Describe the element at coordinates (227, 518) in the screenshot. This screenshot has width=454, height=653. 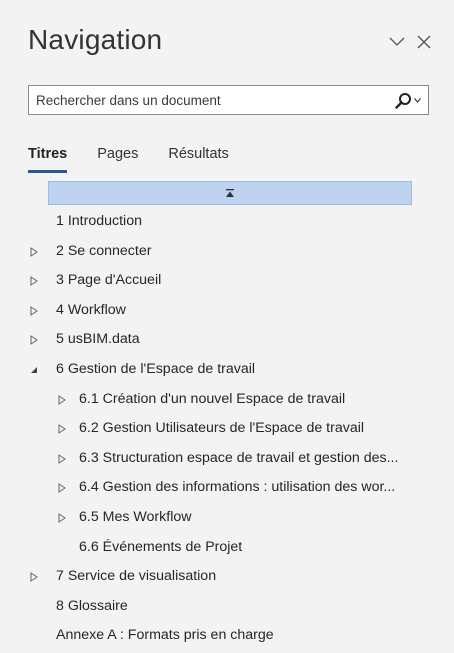
I see `tree-item: 6.5 Mes Workflow` at that location.